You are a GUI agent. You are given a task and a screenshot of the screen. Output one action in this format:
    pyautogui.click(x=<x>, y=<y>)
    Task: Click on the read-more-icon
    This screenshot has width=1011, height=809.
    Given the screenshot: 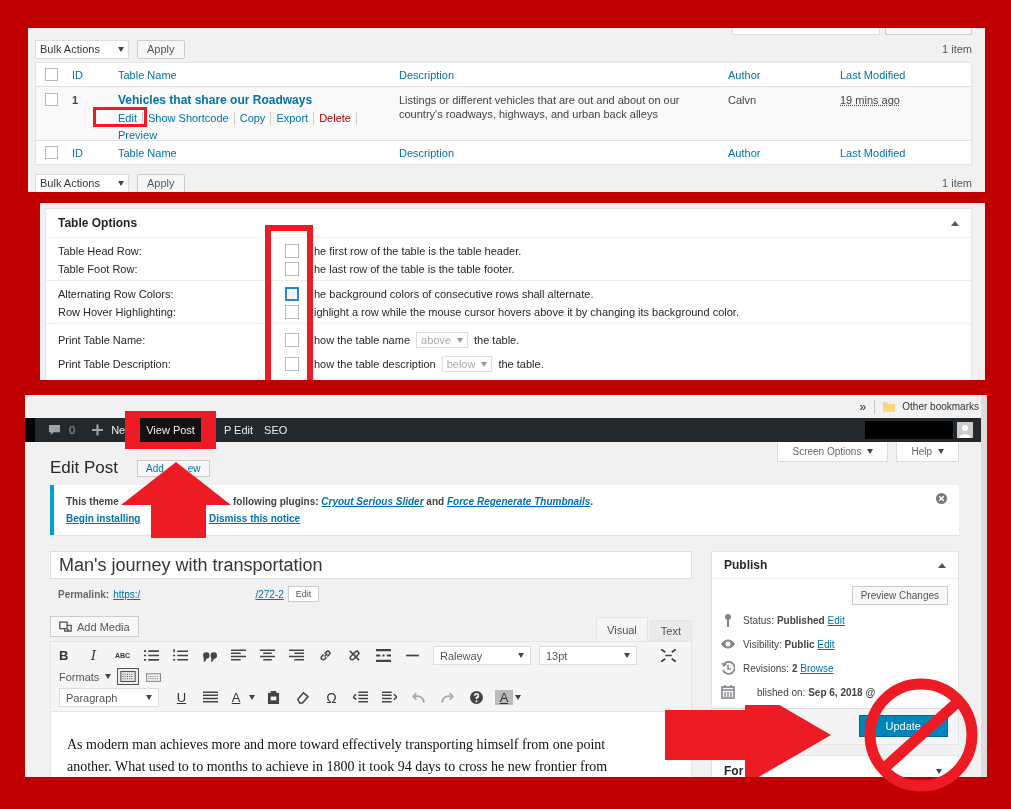 What is the action you would take?
    pyautogui.click(x=383, y=655)
    